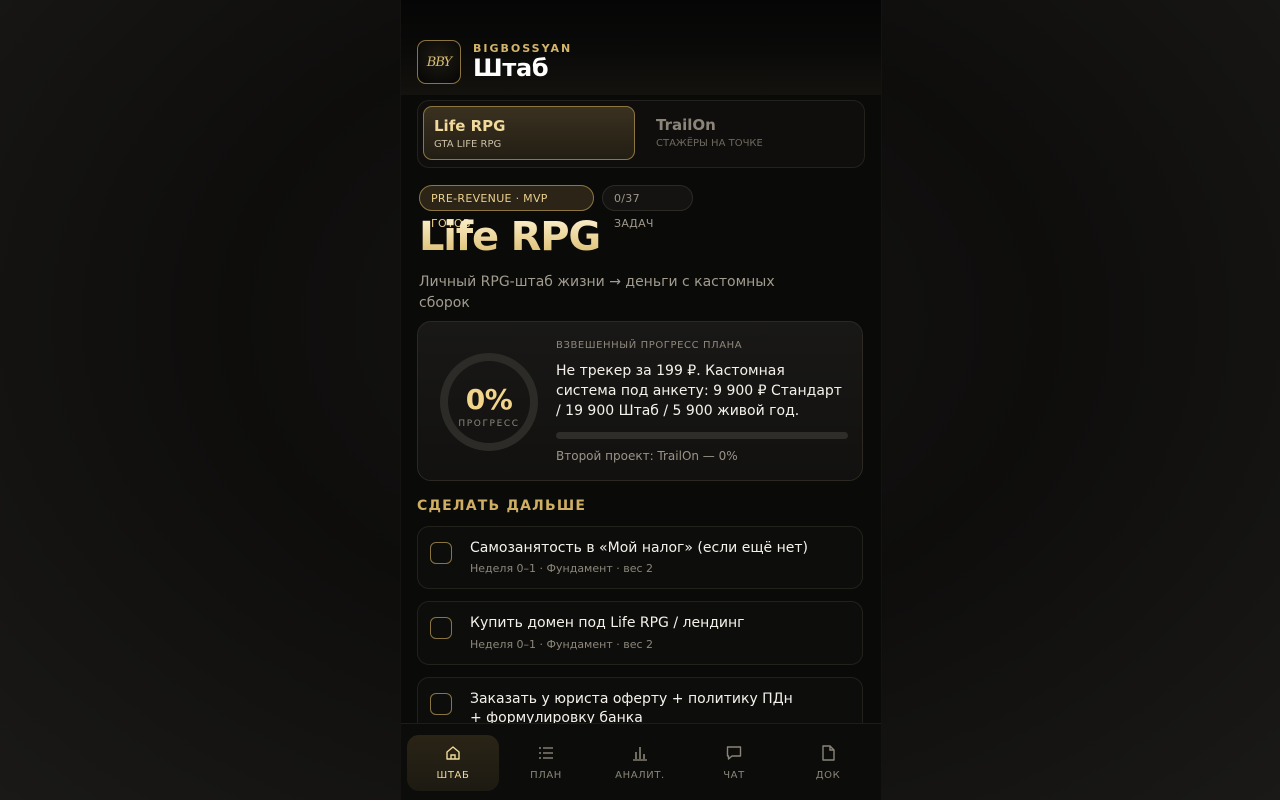  What do you see at coordinates (734, 775) in the screenshot?
I see `tab-label: ЧАТ` at bounding box center [734, 775].